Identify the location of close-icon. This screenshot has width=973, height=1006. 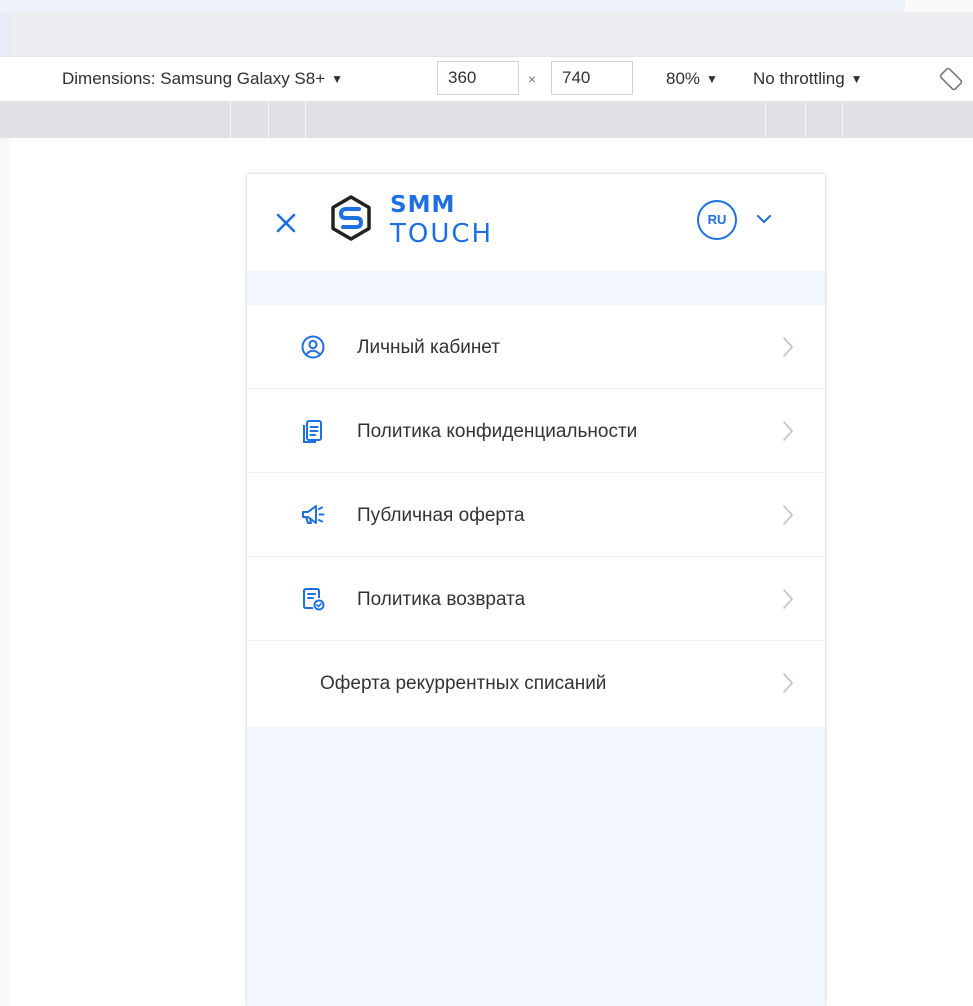
(286, 223).